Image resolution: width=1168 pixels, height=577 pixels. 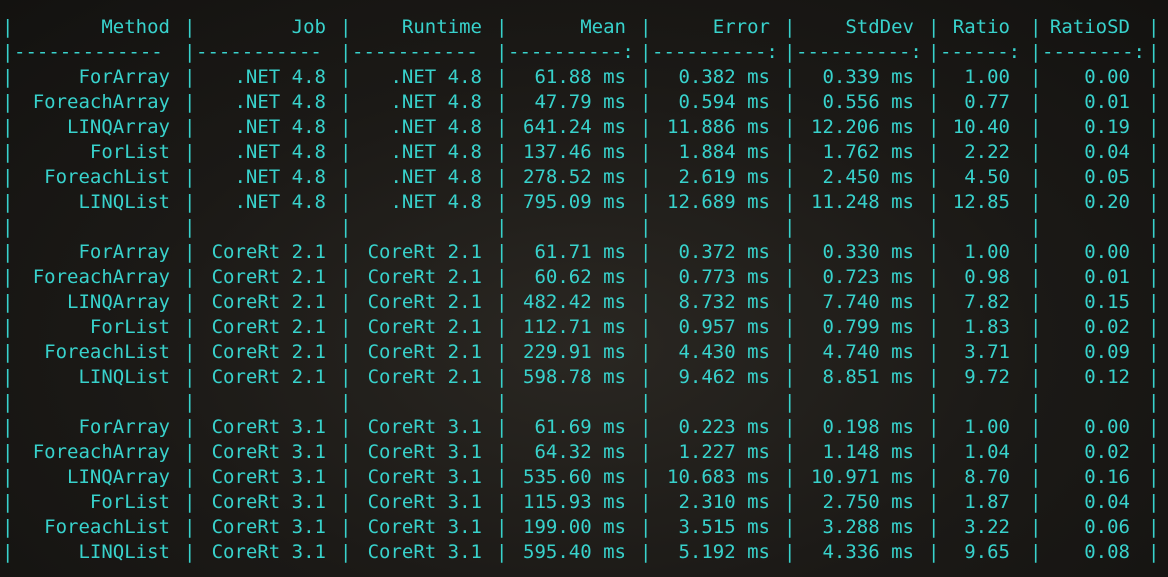 What do you see at coordinates (574, 202) in the screenshot?
I see `cell-mean: 795.09 ms` at bounding box center [574, 202].